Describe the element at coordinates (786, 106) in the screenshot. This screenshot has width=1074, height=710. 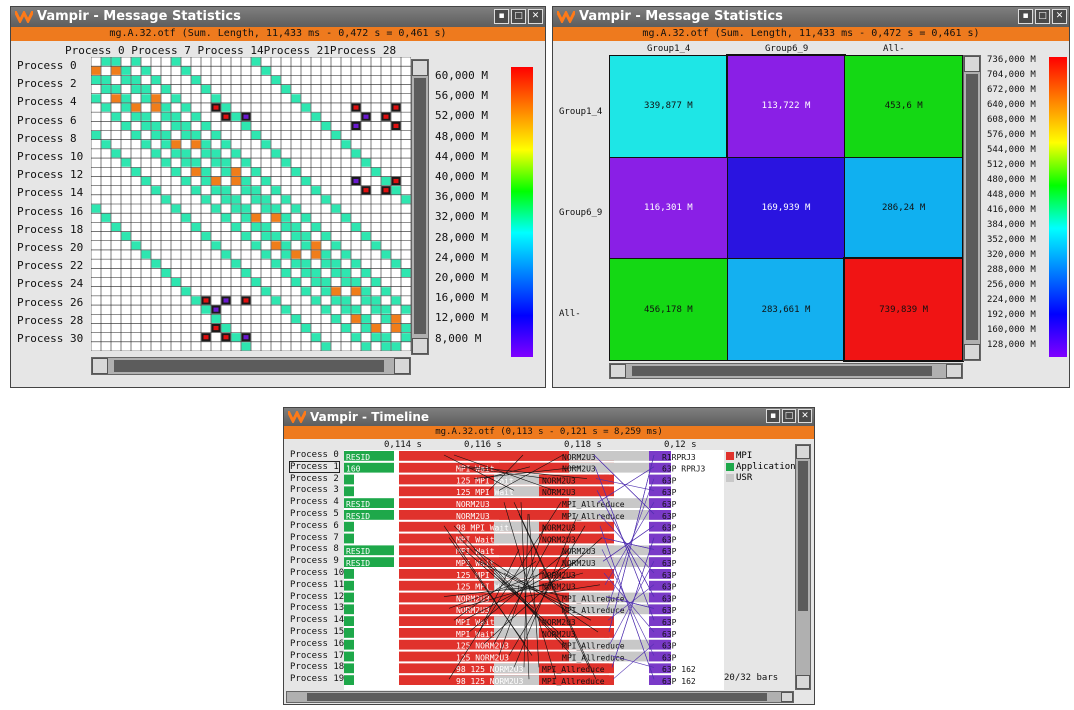
I see `group-cell: 113,722 M` at that location.